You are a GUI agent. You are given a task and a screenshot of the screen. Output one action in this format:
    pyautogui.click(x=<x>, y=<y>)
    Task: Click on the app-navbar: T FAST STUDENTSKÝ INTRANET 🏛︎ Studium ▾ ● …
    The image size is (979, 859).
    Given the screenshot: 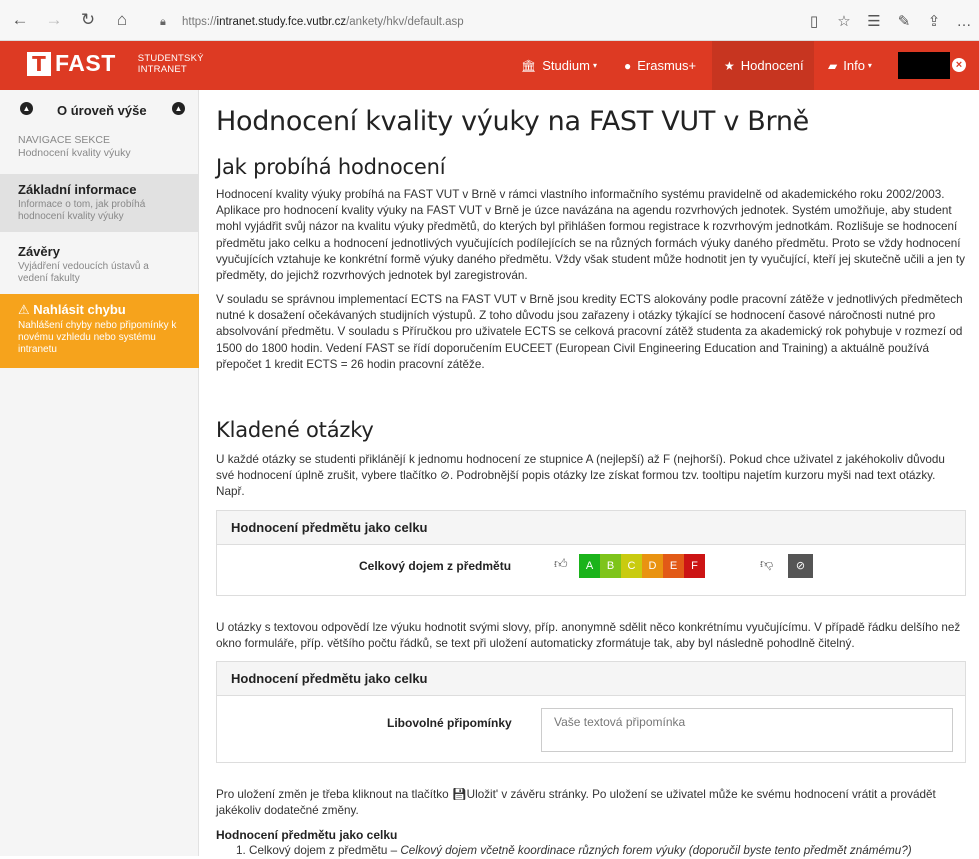 What is the action you would take?
    pyautogui.click(x=489, y=65)
    